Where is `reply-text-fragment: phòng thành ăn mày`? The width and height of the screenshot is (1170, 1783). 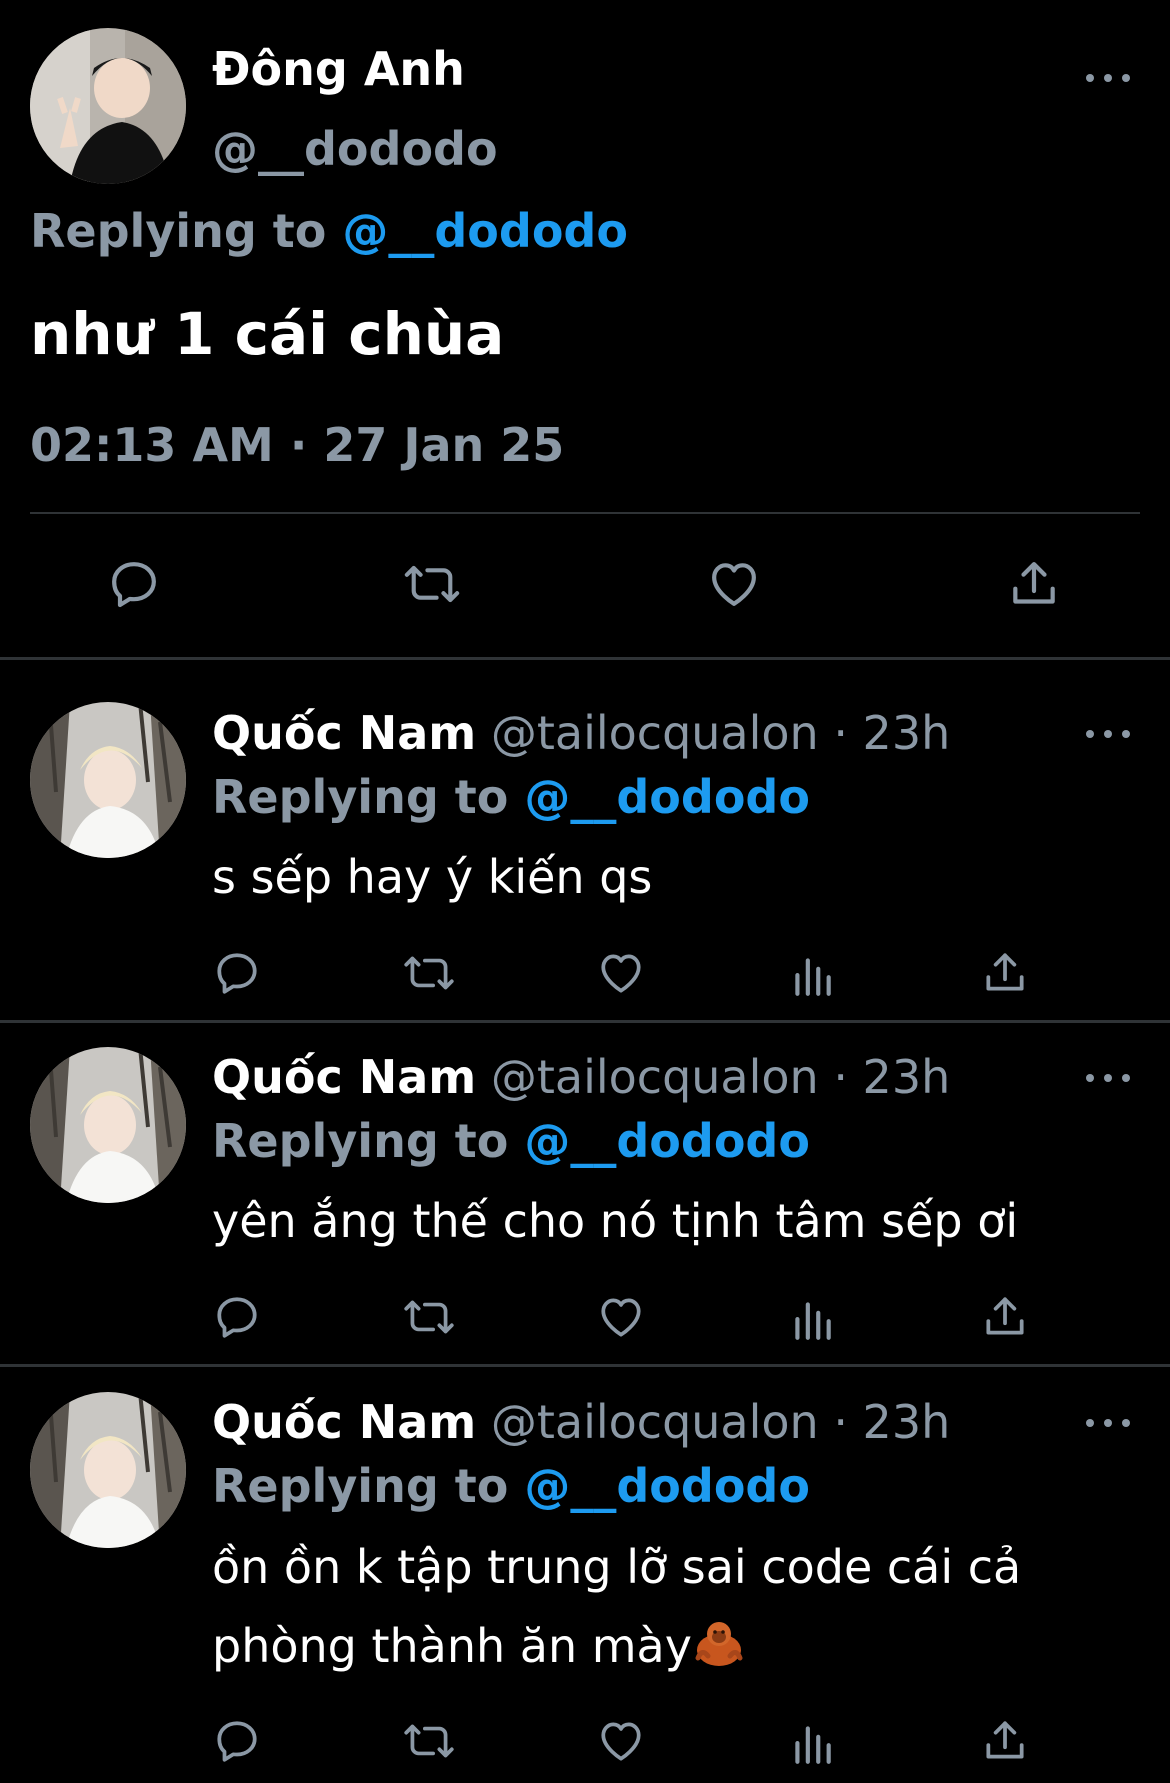 reply-text-fragment: phòng thành ăn mày is located at coordinates (452, 1646).